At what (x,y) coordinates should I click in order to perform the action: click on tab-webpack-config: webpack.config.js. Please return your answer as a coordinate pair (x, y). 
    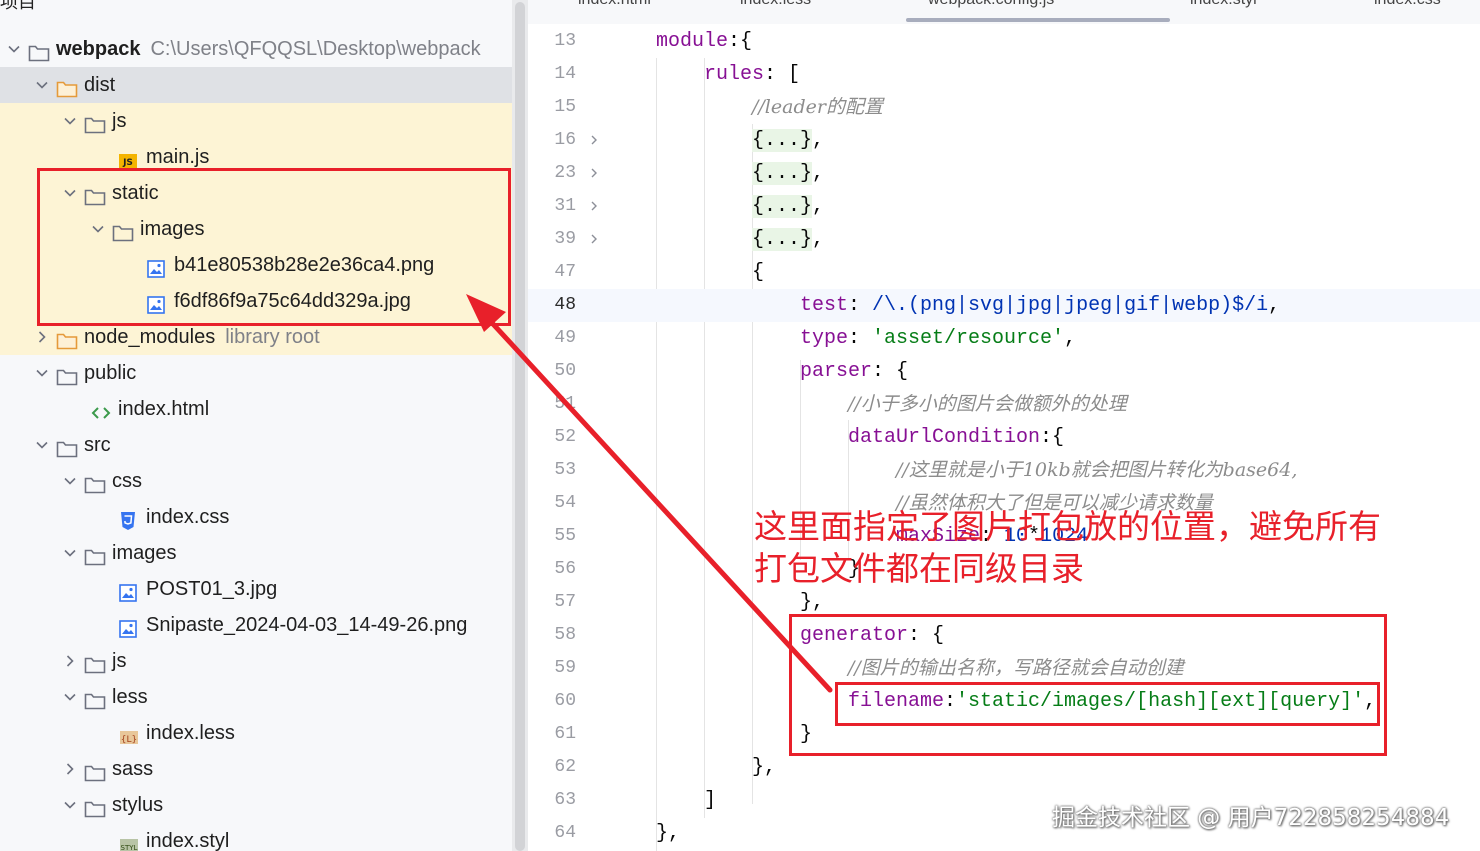
    Looking at the image, I should click on (991, 6).